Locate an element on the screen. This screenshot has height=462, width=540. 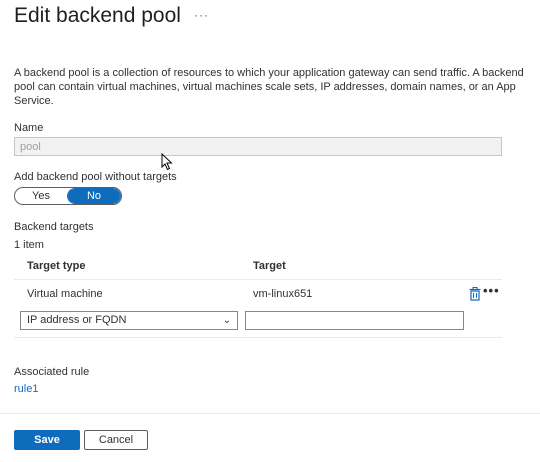
more-options-icon: ··· is located at coordinates (201, 15).